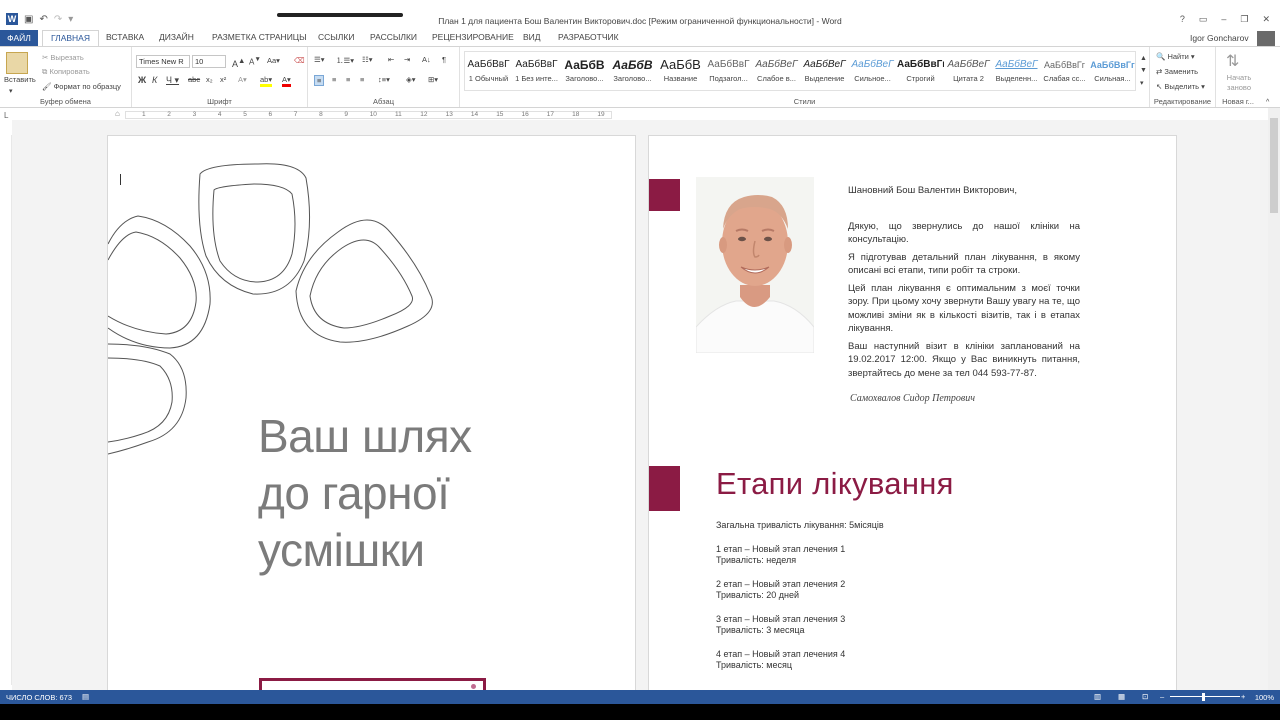 The height and width of the screenshot is (720, 1280). I want to click on numbering-icon: ⒈☰▾, so click(345, 60).